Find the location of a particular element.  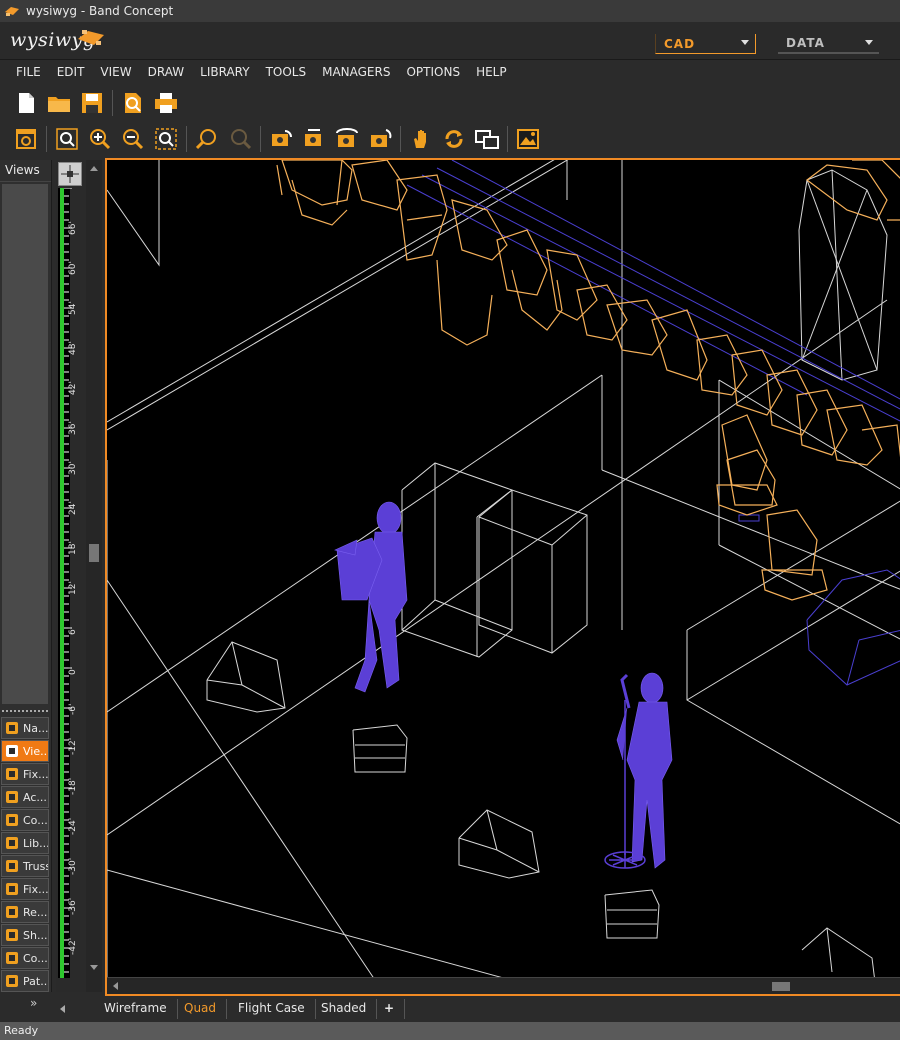

zoom-next-button is located at coordinates (240, 139).